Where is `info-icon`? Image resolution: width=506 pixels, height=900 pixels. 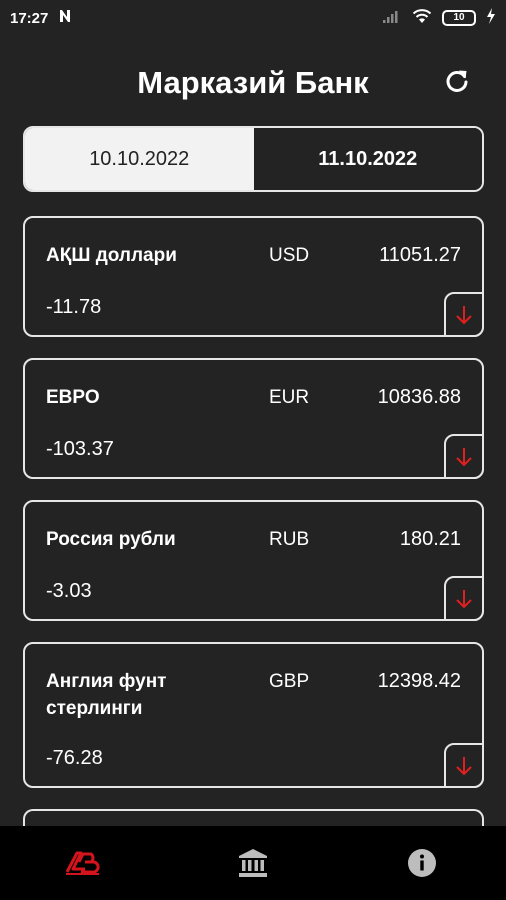 info-icon is located at coordinates (421, 863).